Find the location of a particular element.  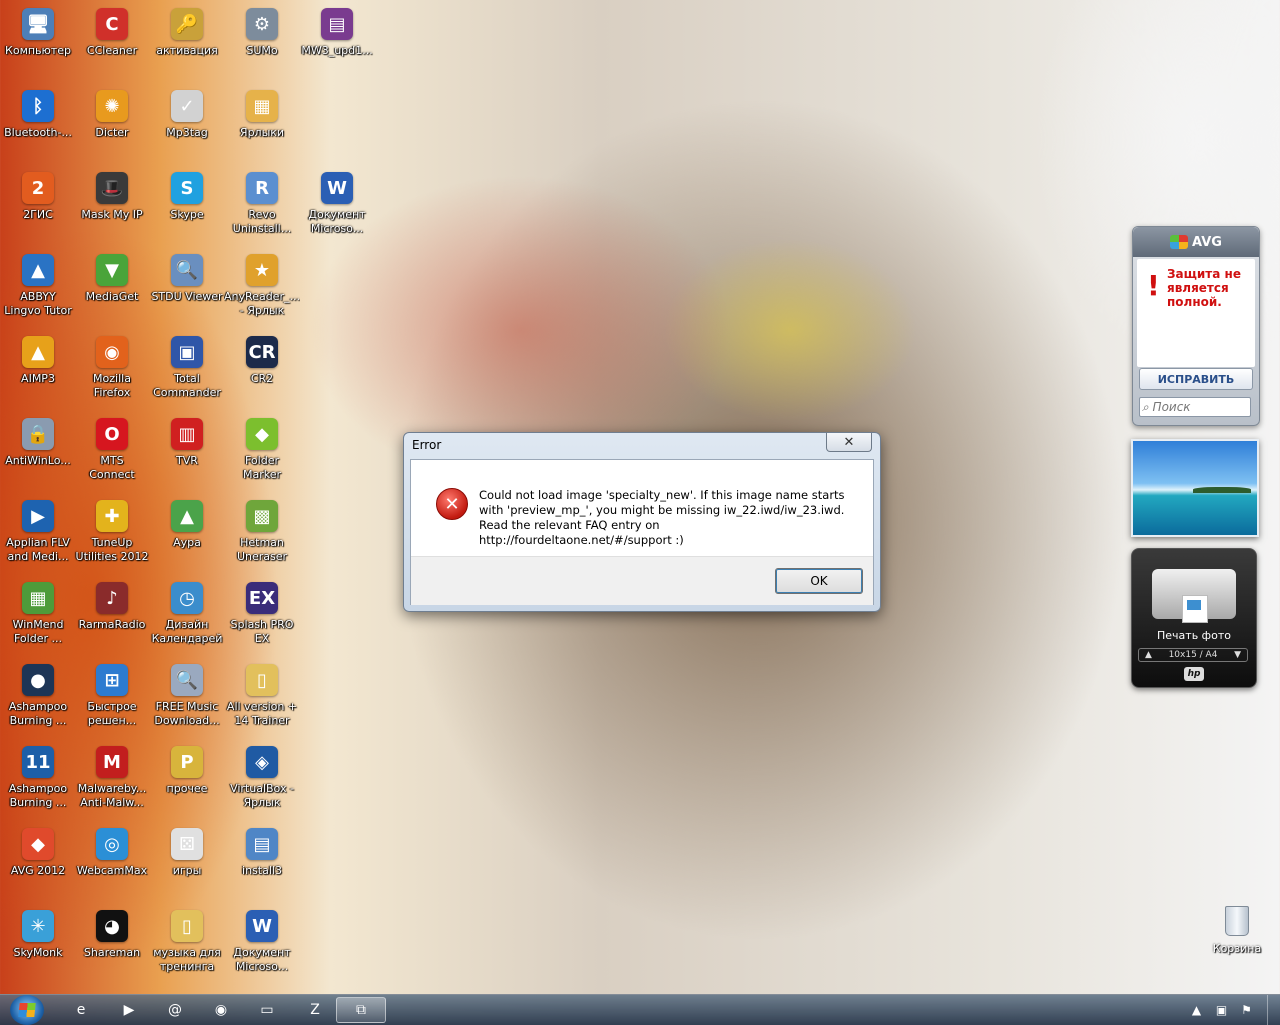

search-icon: ⌕ is located at coordinates (1147, 406).